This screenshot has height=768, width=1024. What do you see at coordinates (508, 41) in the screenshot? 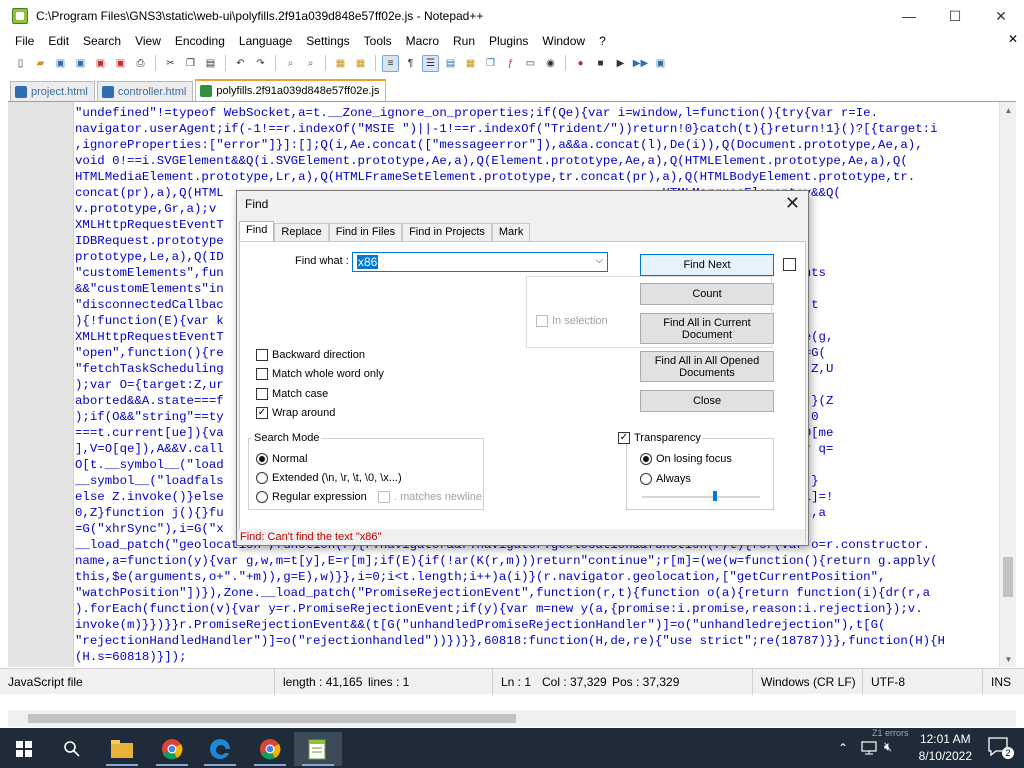
I see `menu-plugins: Plugins` at bounding box center [508, 41].